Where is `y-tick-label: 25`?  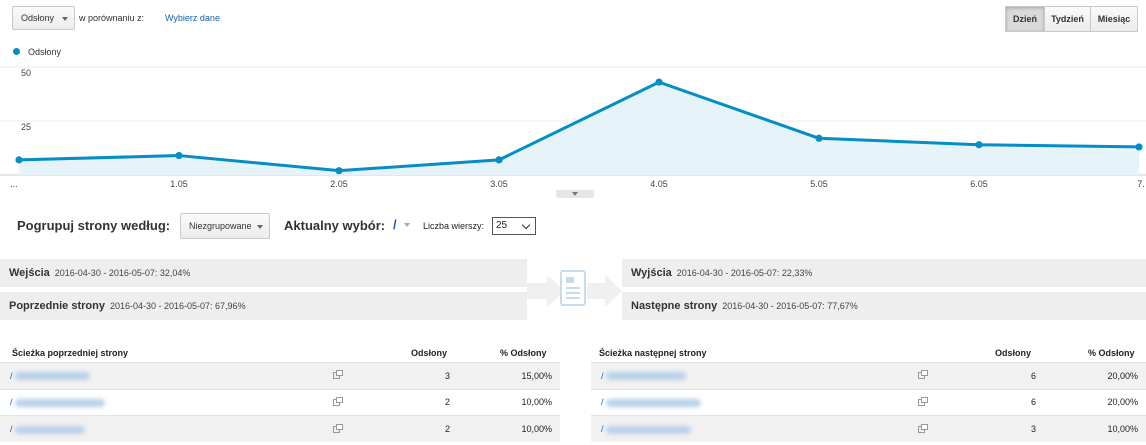
y-tick-label: 25 is located at coordinates (26, 127).